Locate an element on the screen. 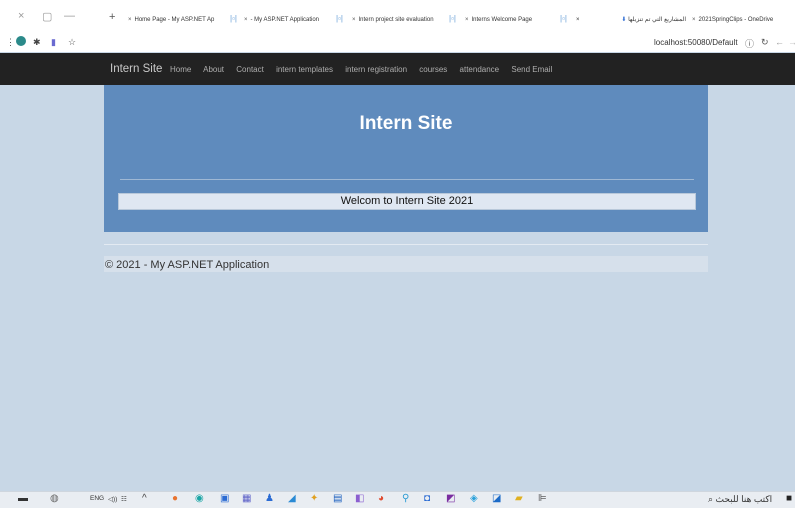 The image size is (795, 508). telegram-icon: ◈ is located at coordinates (474, 498).